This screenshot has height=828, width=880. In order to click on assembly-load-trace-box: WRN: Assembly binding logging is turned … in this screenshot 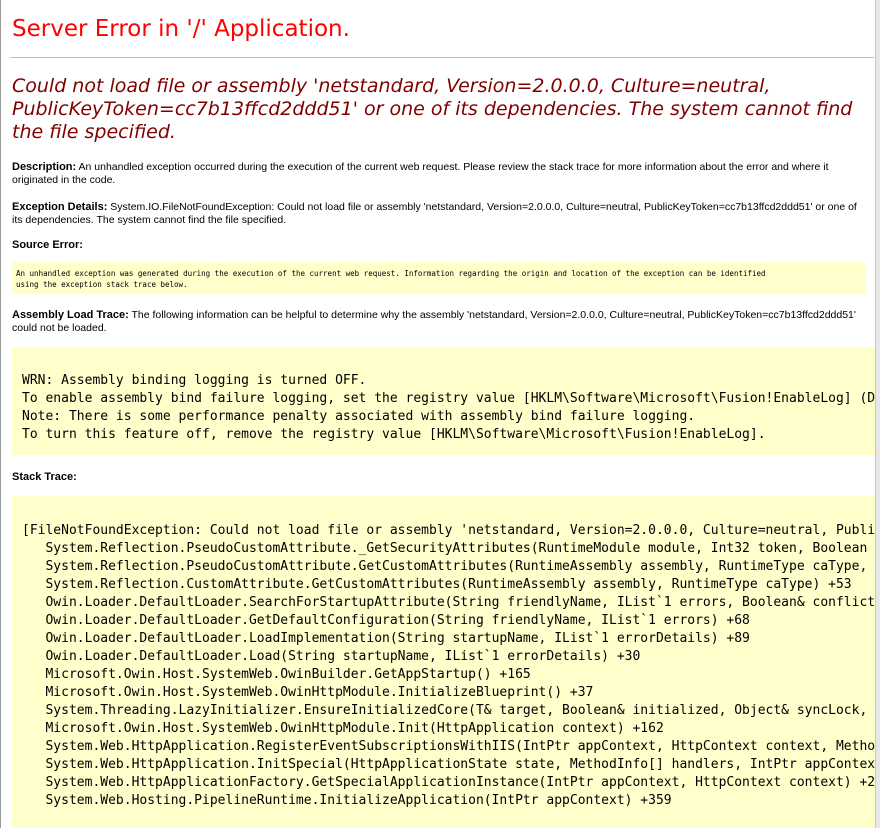, I will do `click(446, 401)`.